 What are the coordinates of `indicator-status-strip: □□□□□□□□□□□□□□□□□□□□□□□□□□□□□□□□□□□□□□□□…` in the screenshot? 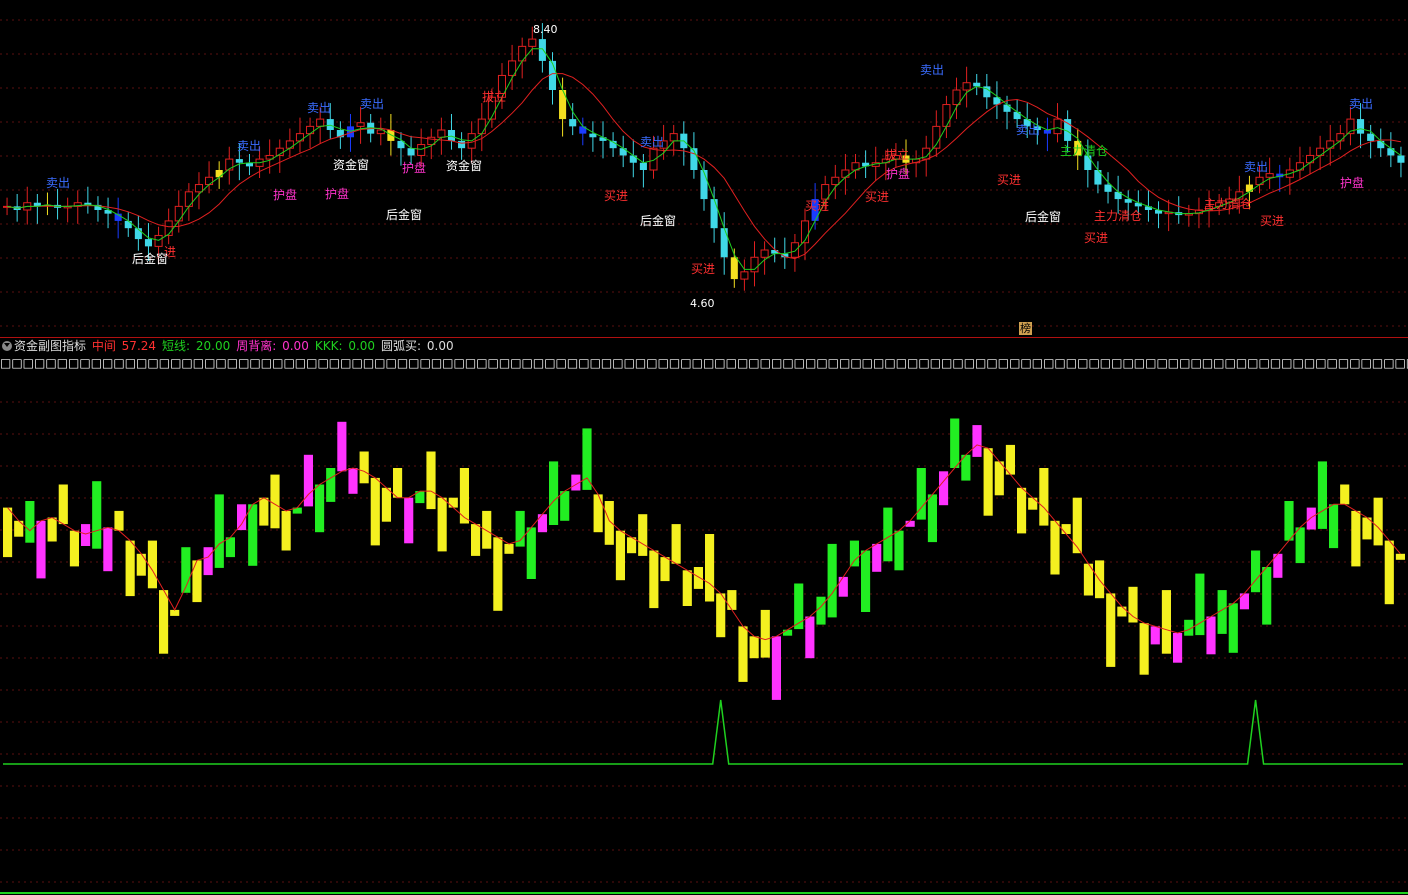 It's located at (704, 363).